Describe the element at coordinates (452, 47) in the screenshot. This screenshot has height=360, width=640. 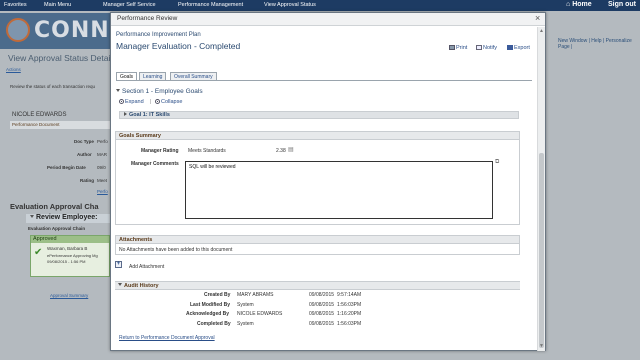
I see `printer-icon` at that location.